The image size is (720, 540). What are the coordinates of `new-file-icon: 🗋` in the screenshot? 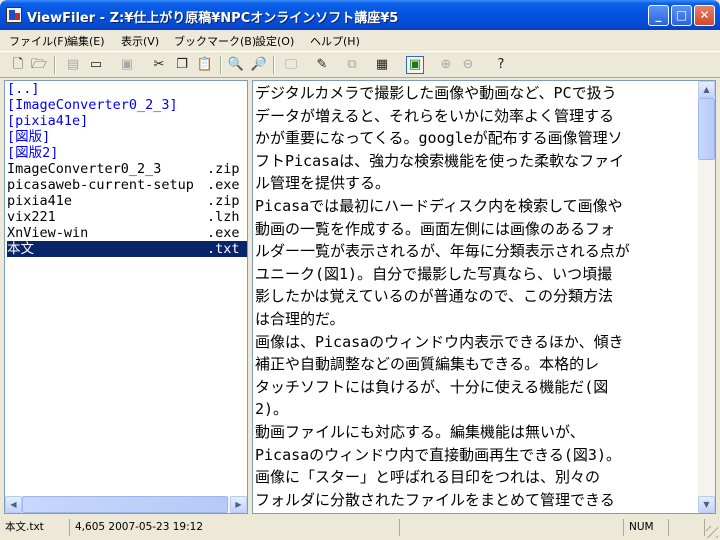 It's located at (18, 65).